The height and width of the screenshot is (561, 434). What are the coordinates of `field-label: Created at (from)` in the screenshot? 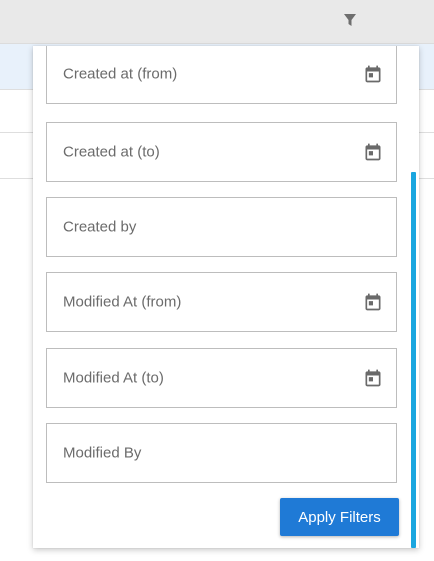 It's located at (120, 74).